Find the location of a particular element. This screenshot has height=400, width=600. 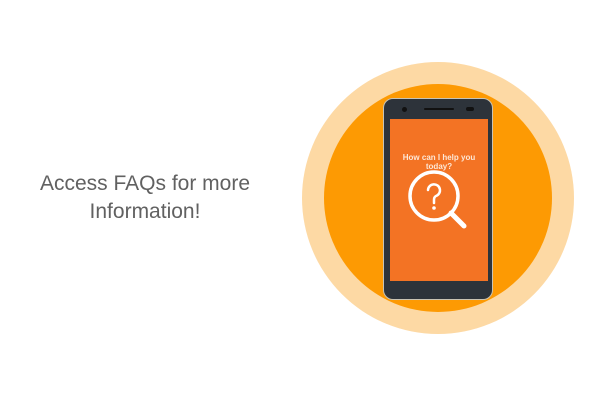

sensor-icon is located at coordinates (470, 109).